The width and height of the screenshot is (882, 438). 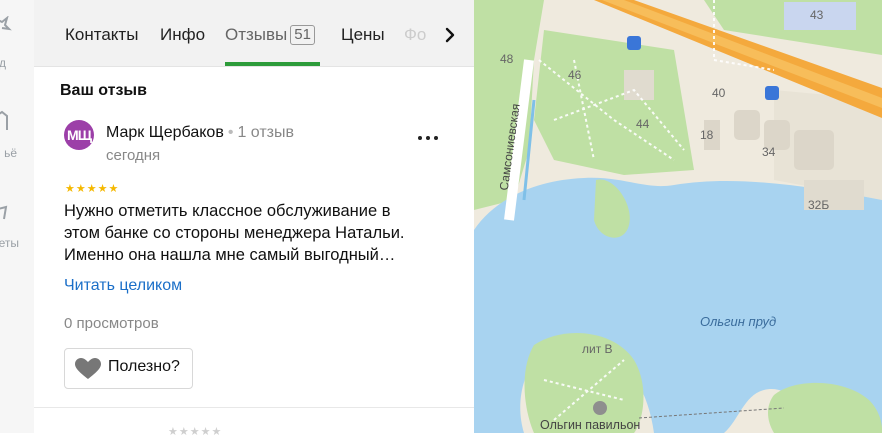 I want to click on tab-bar: Контакты Инфо Отзывы 51 Цены Фо, so click(x=254, y=33).